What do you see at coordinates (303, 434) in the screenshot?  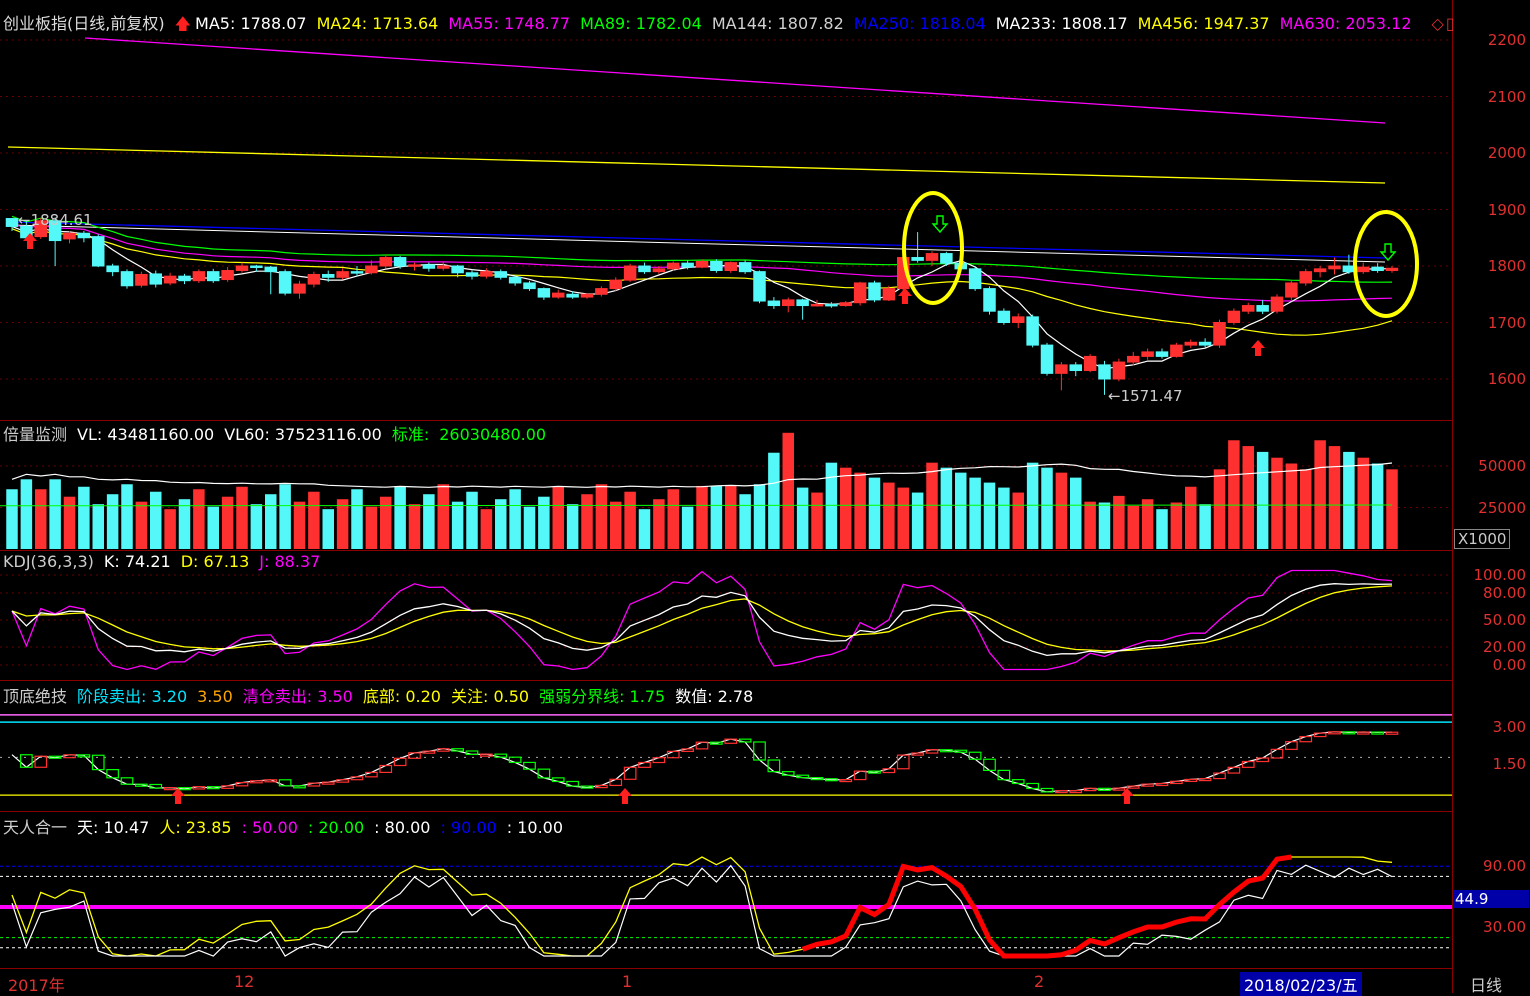 I see `volume-legend-item: VL60: 37523116.00` at bounding box center [303, 434].